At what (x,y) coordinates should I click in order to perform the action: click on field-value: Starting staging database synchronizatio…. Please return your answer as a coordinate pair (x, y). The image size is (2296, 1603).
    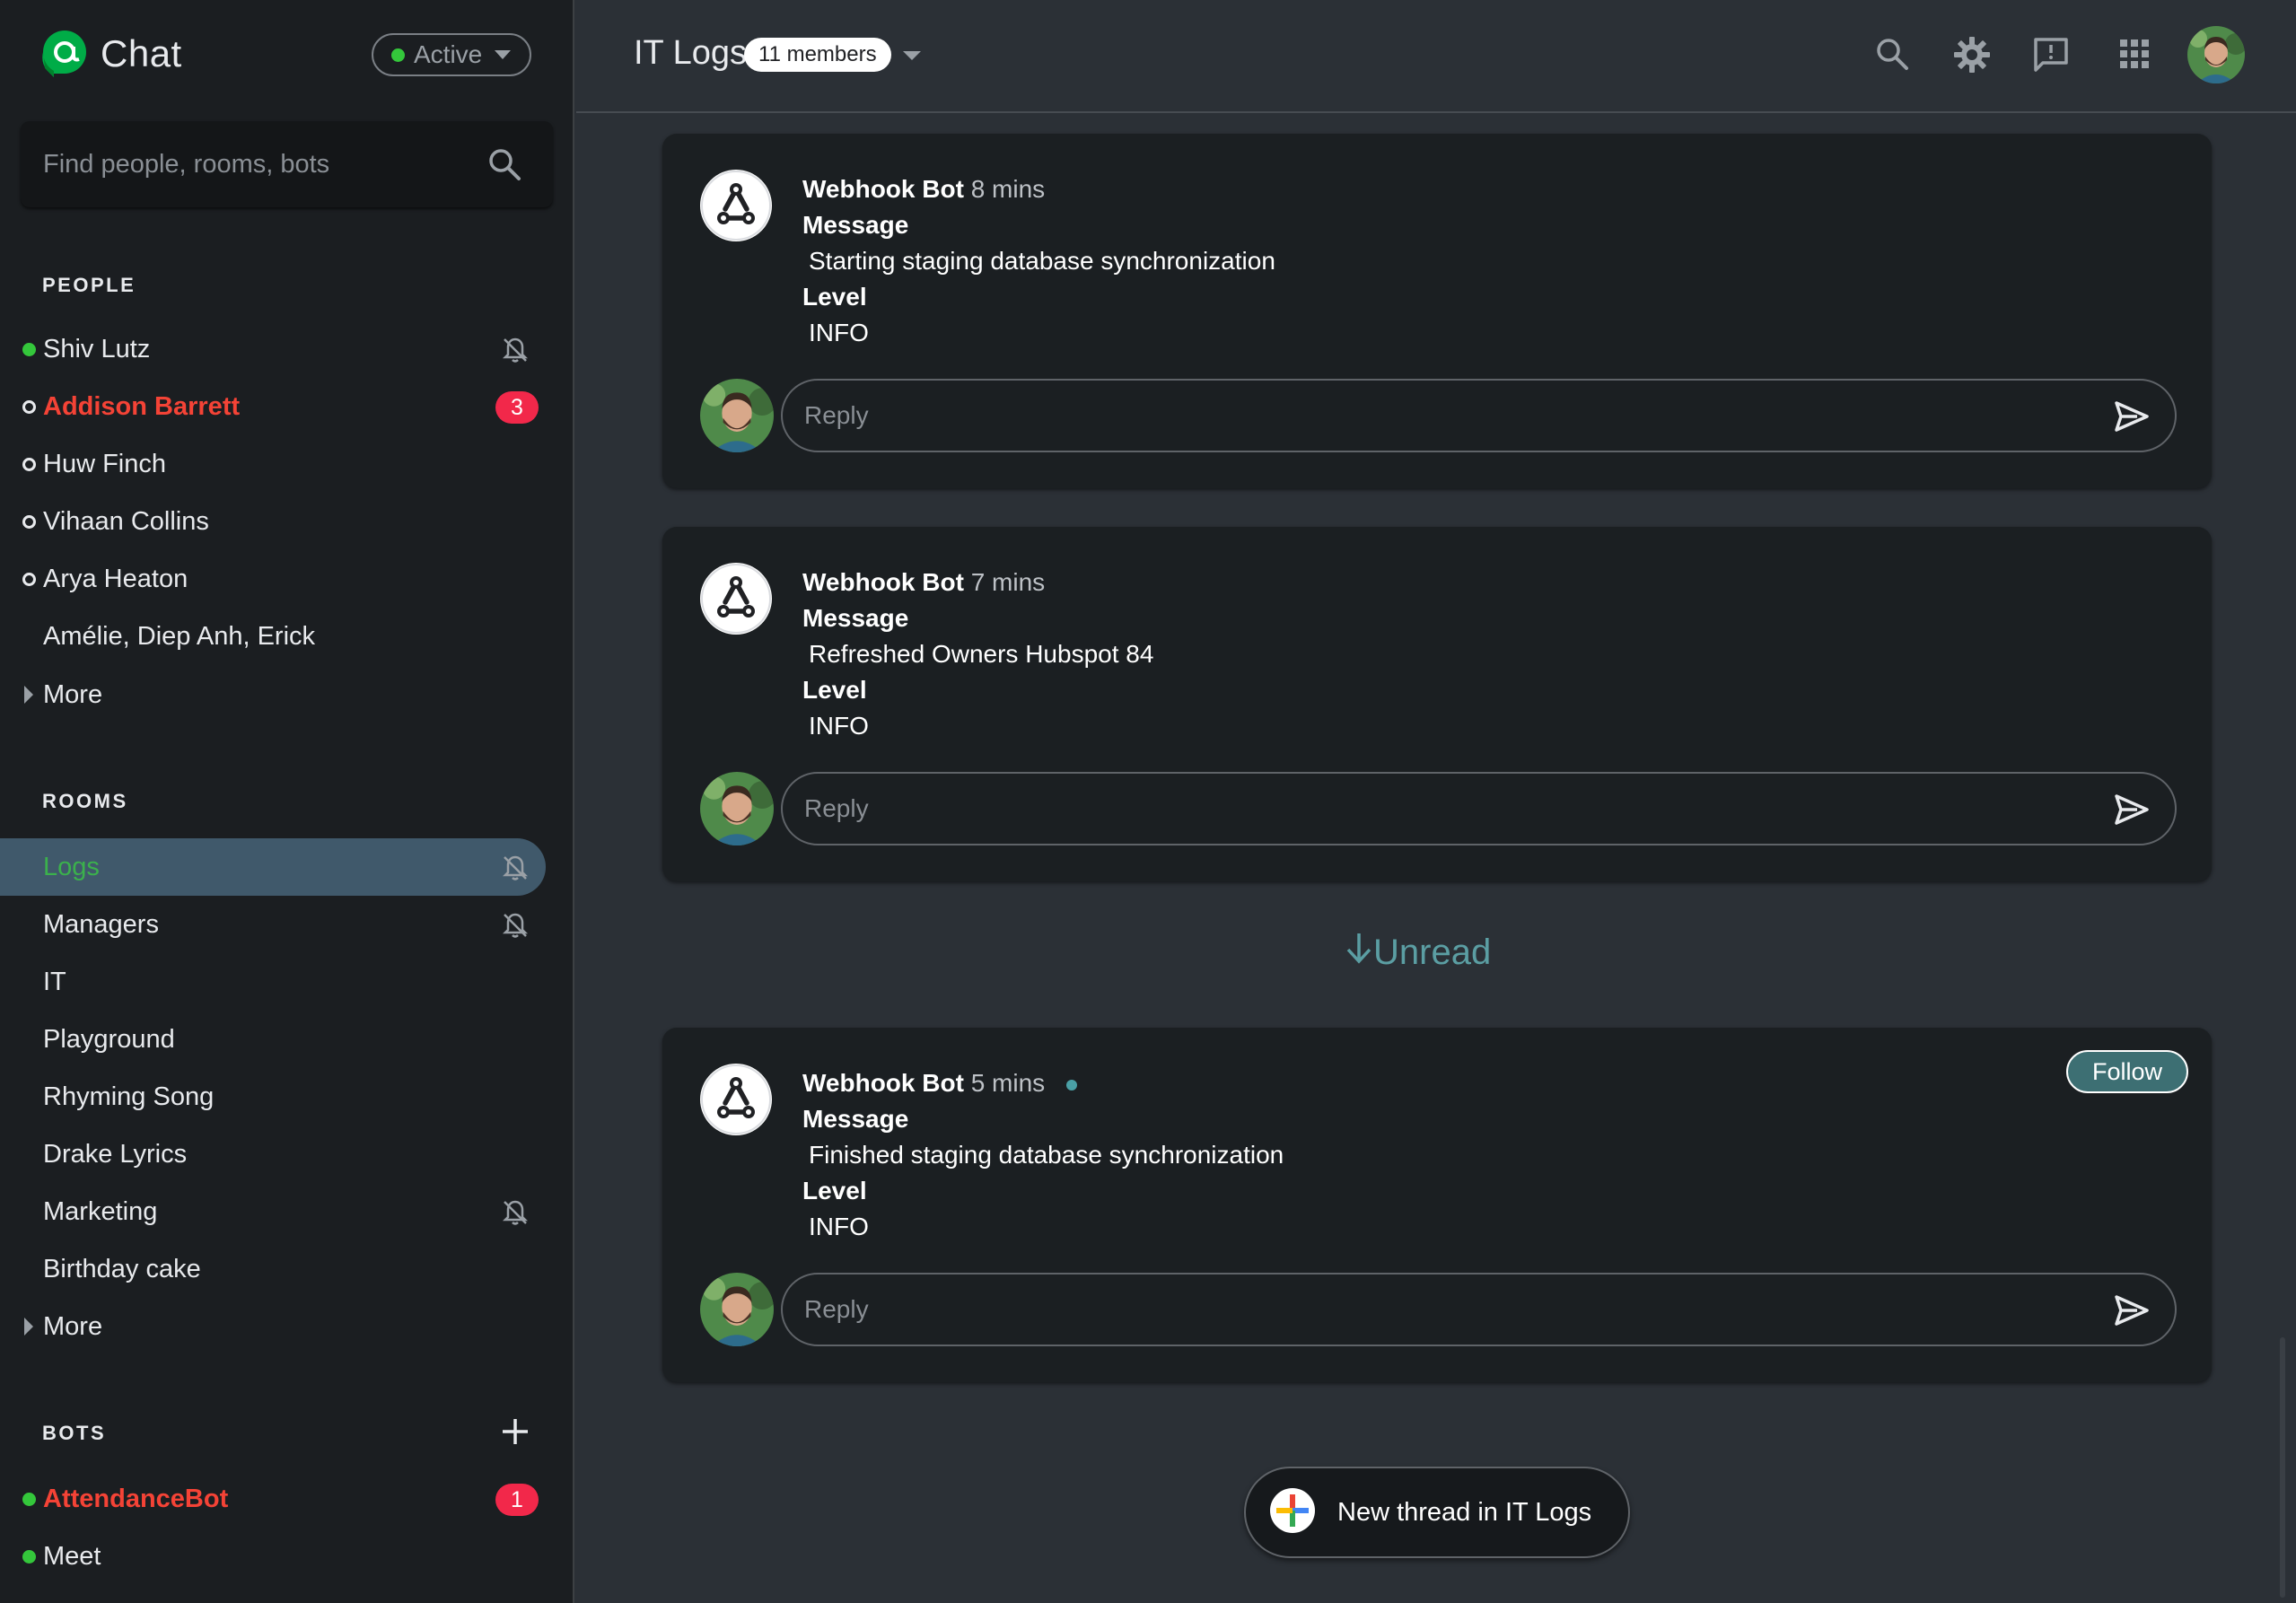
    Looking at the image, I should click on (1042, 261).